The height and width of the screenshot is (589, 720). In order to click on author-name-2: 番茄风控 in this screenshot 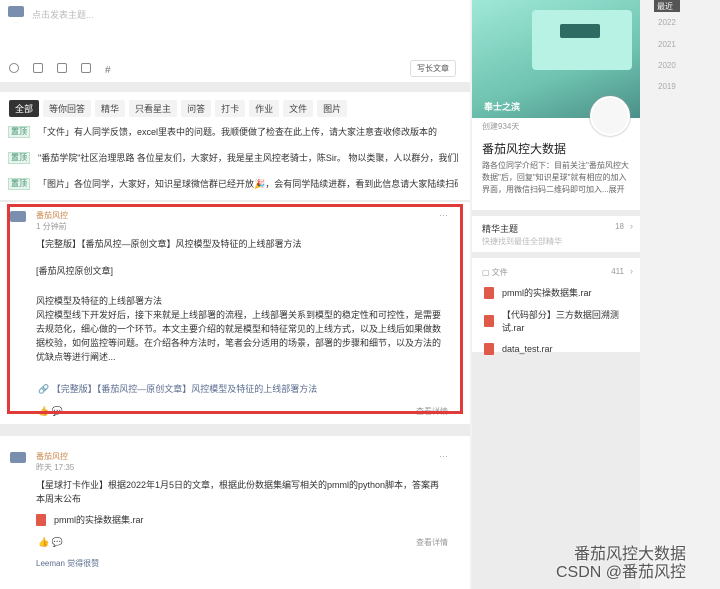, I will do `click(52, 456)`.